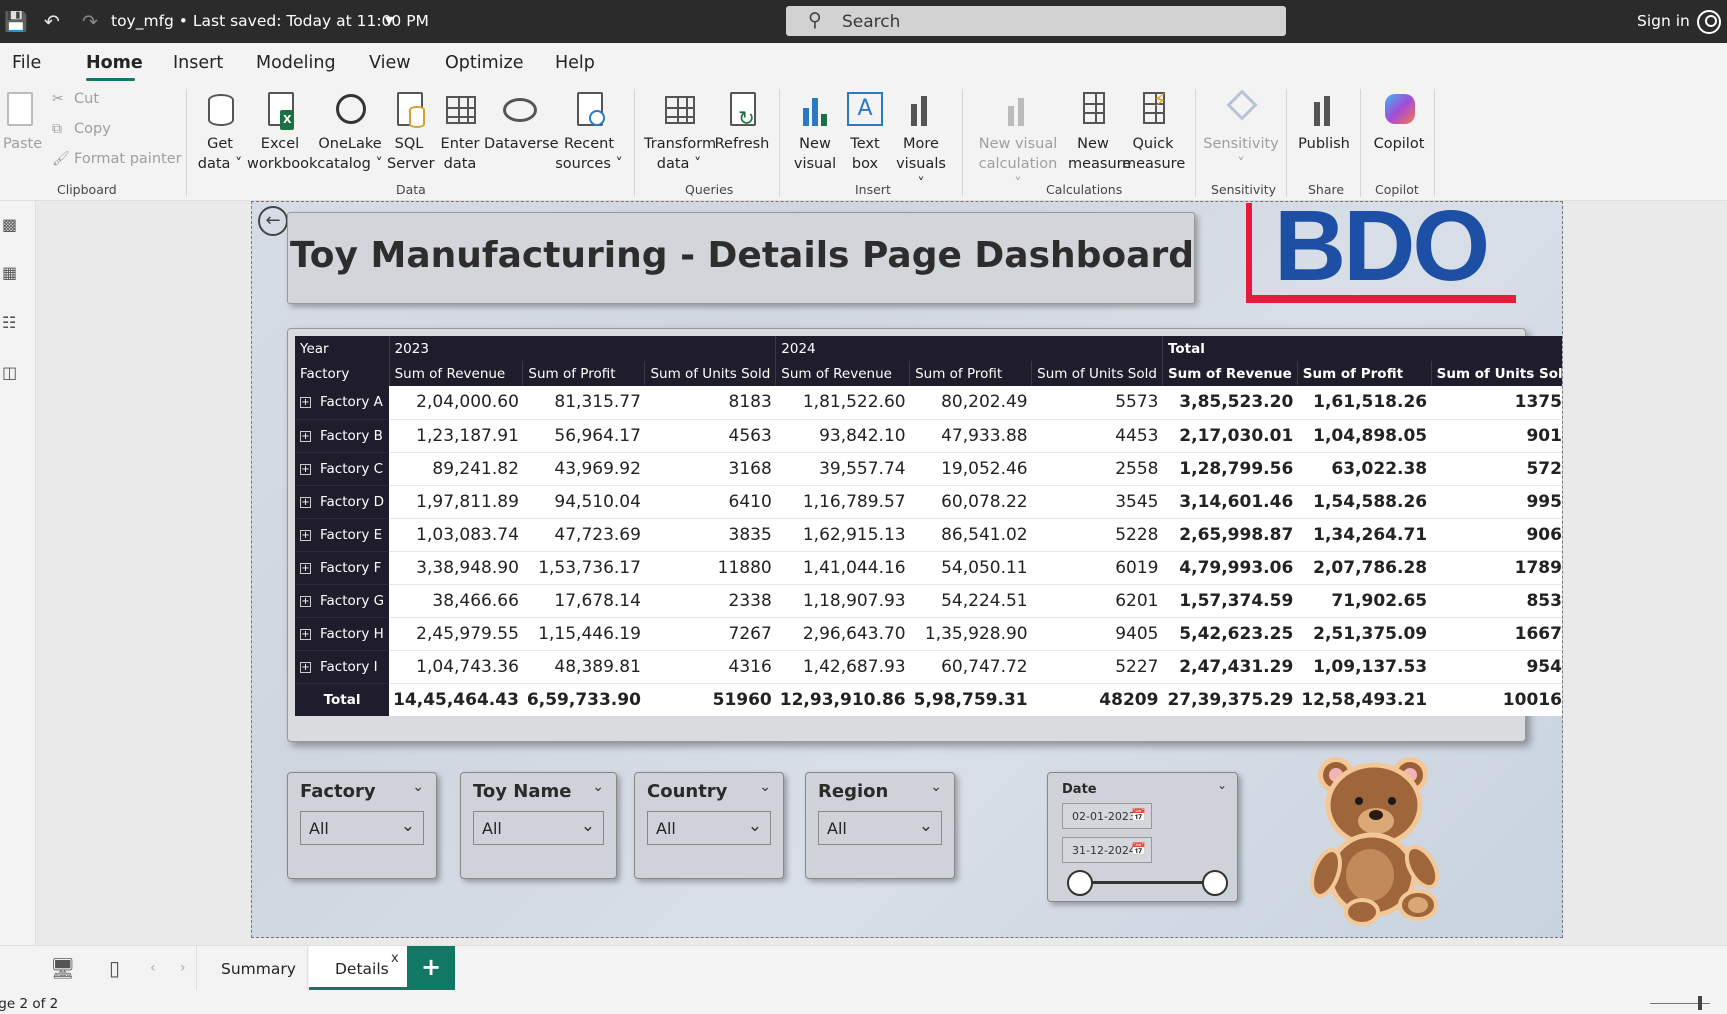  Describe the element at coordinates (389, 20) in the screenshot. I see `chevron-down-icon: ▼` at that location.